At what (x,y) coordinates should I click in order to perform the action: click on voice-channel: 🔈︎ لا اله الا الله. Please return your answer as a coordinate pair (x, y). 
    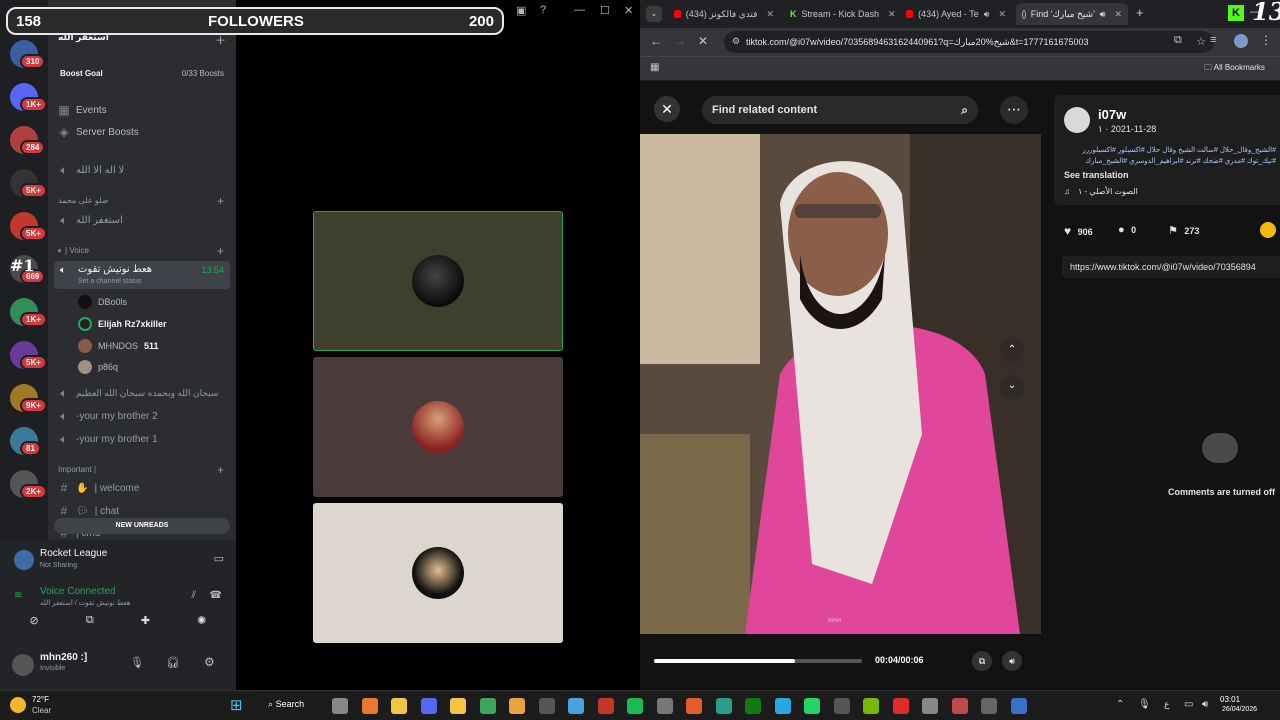
    Looking at the image, I should click on (144, 170).